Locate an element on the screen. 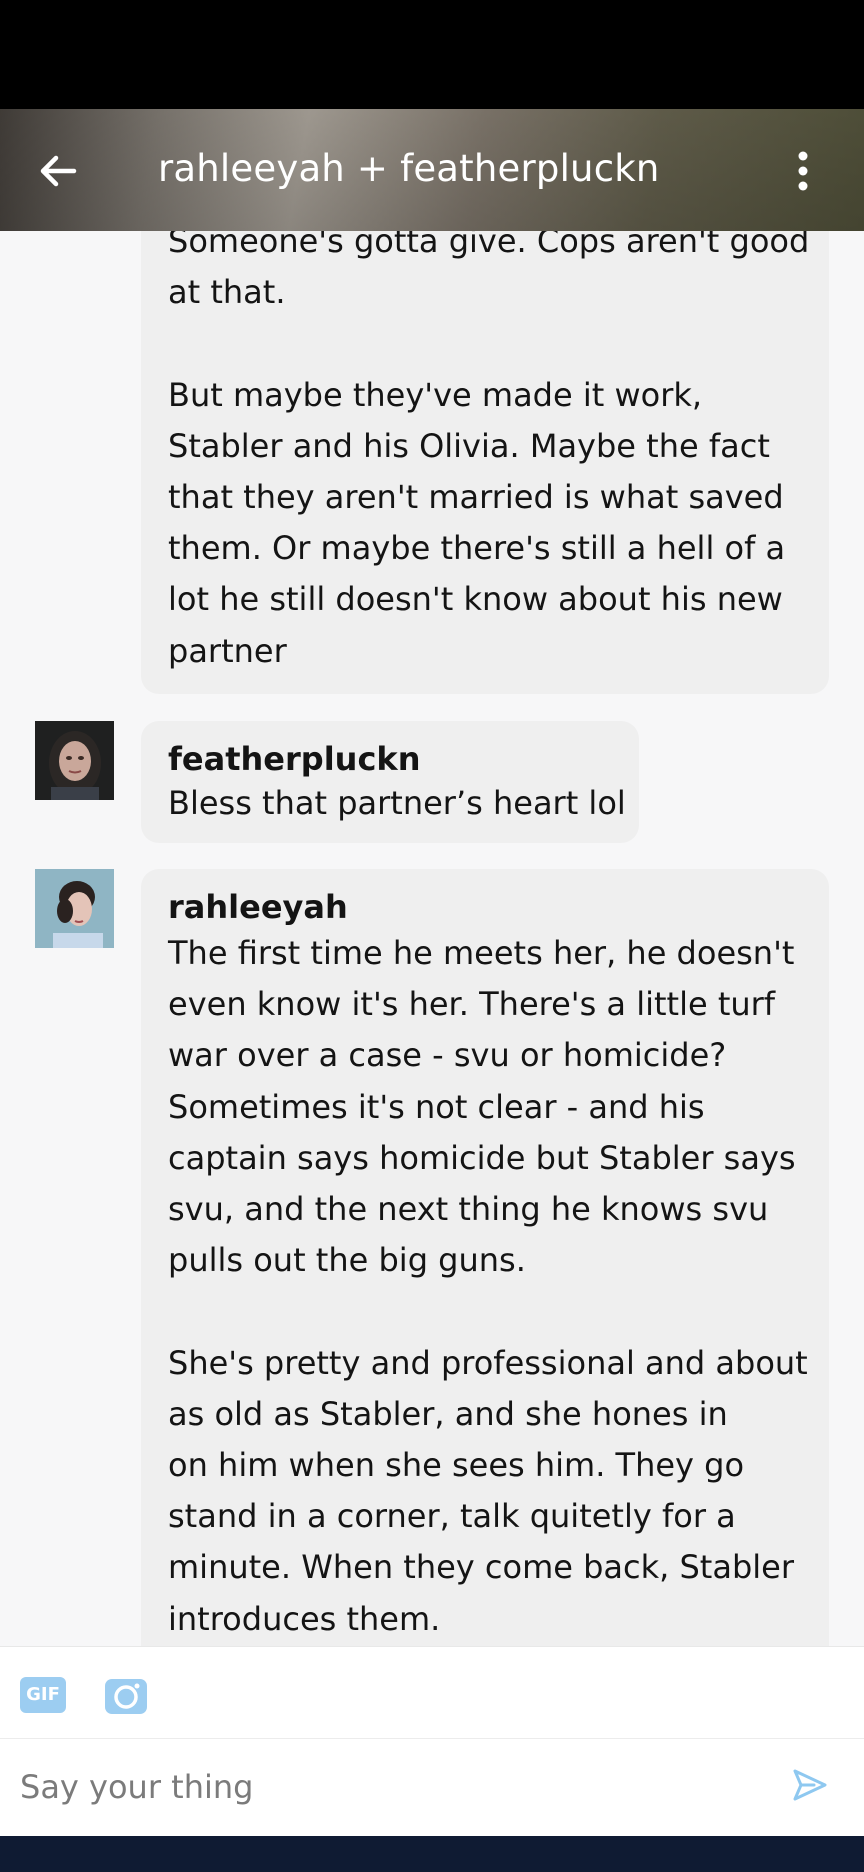 The height and width of the screenshot is (1872, 864). more-vertical-icon is located at coordinates (803, 171).